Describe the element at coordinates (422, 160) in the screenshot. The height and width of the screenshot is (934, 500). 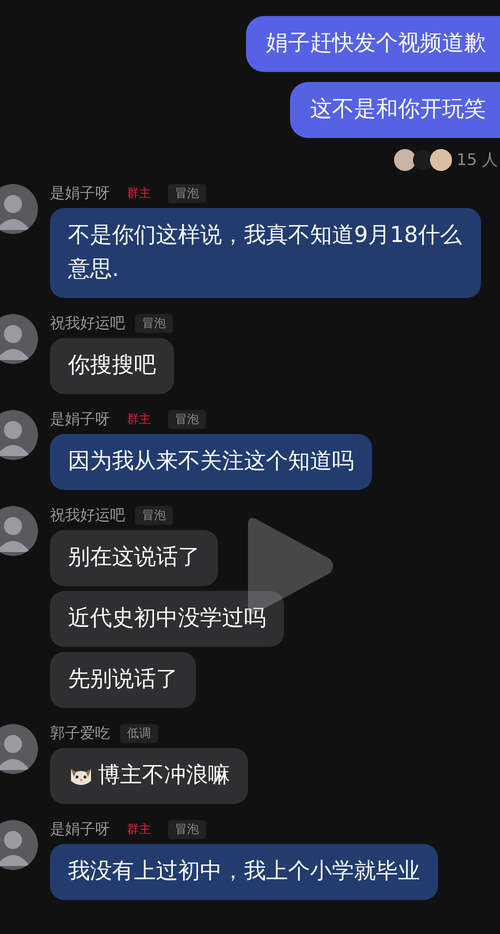
I see `reader-avatars-drawing` at that location.